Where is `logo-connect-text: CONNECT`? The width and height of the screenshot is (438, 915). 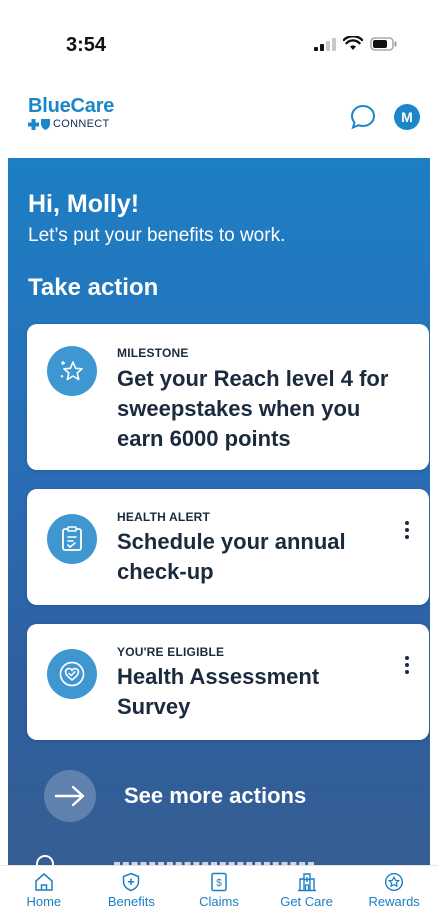
logo-connect-text: CONNECT is located at coordinates (81, 124).